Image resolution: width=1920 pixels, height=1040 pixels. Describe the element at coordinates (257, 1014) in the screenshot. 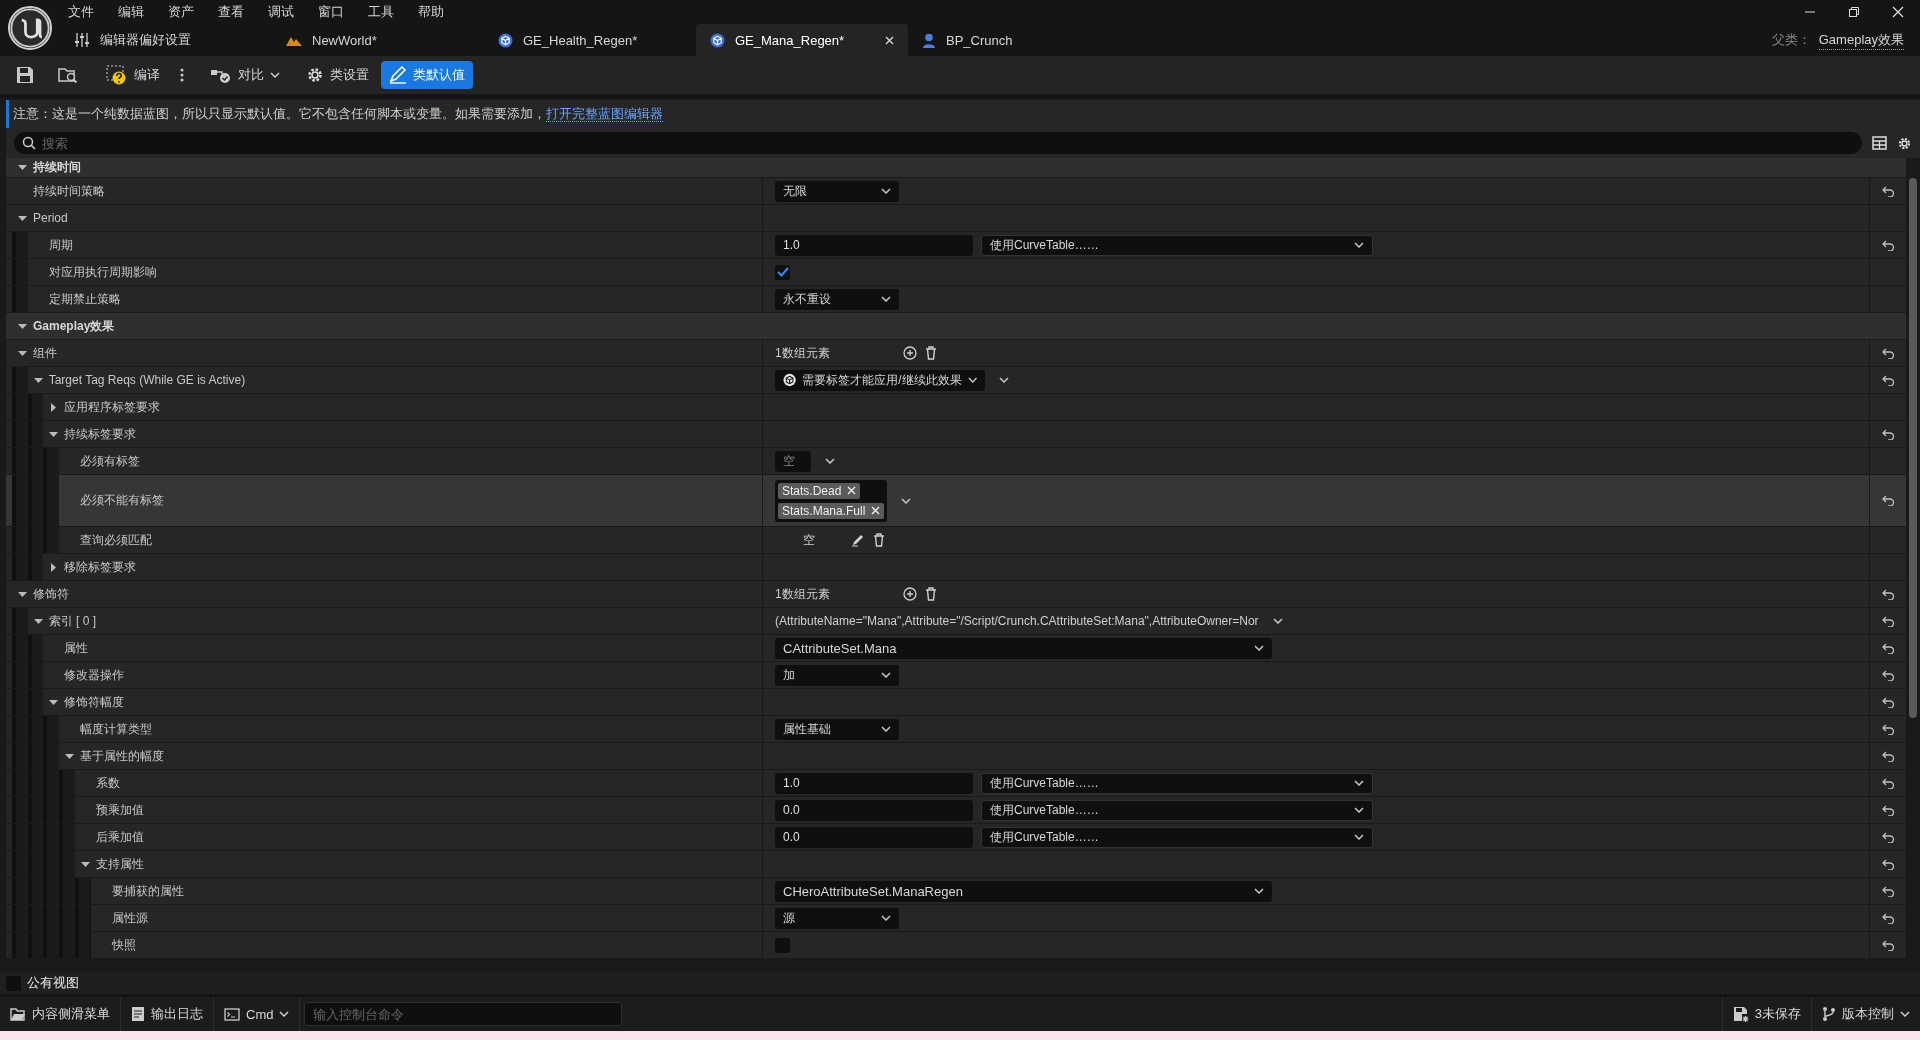

I see `cmd-dropdown: Cmd` at that location.